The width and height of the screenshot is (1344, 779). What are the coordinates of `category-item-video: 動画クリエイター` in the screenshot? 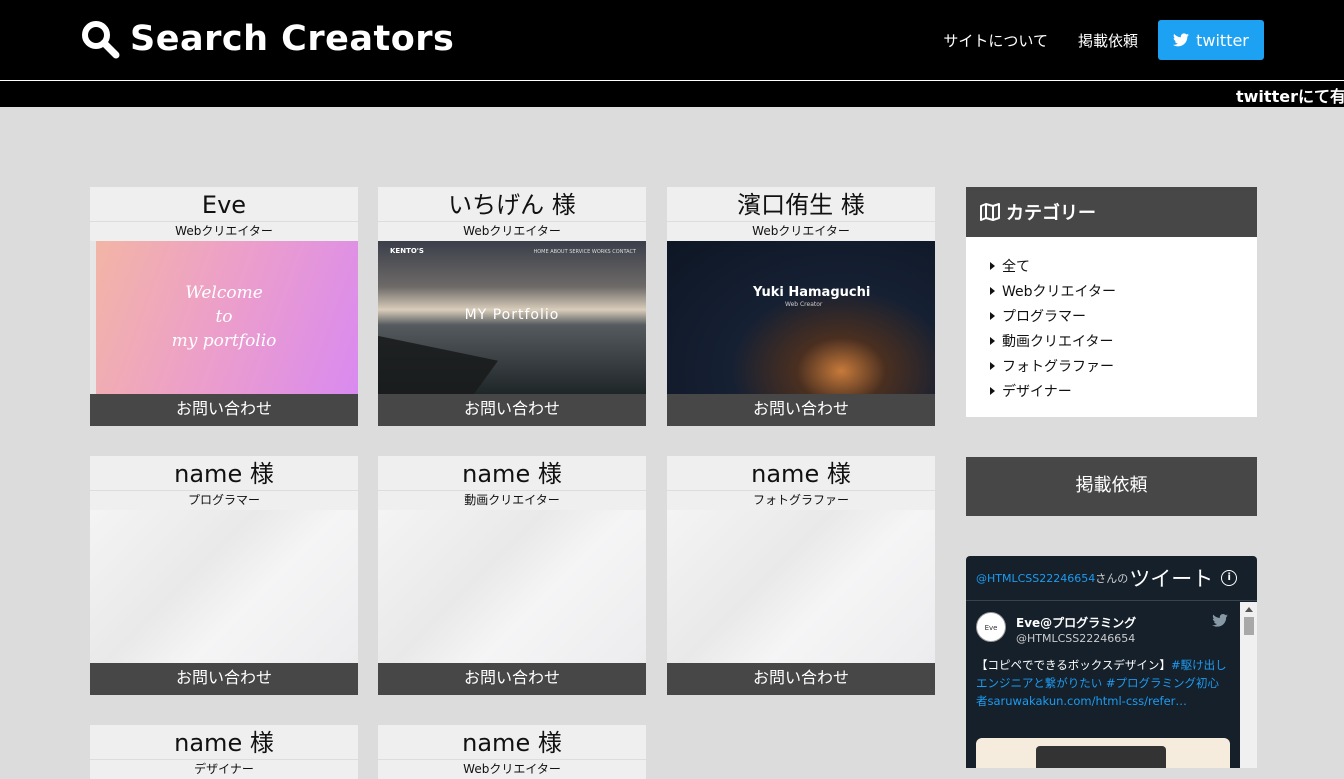 It's located at (1123, 340).